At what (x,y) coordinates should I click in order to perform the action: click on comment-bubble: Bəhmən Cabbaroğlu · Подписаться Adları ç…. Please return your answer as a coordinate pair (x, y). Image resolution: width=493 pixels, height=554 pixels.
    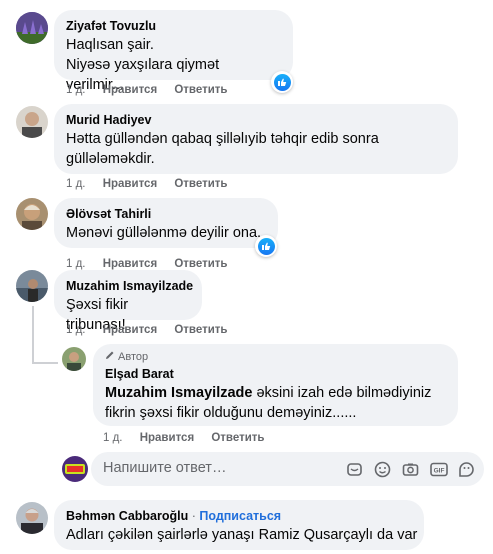
    Looking at the image, I should click on (239, 525).